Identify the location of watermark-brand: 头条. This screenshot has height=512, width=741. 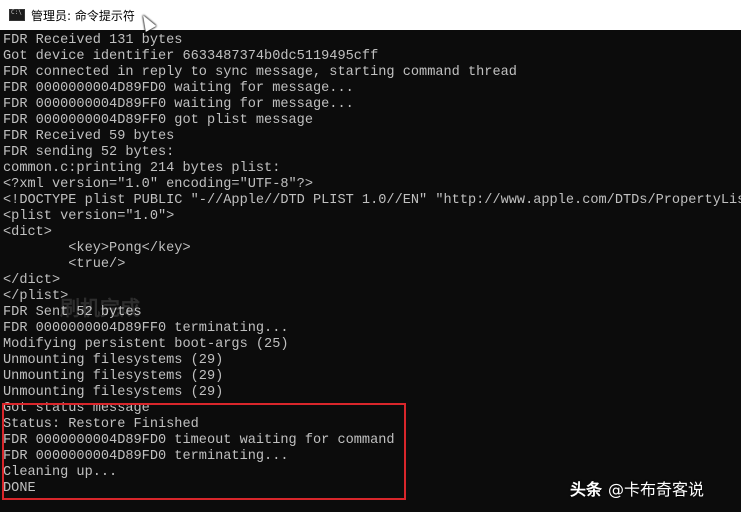
(586, 489).